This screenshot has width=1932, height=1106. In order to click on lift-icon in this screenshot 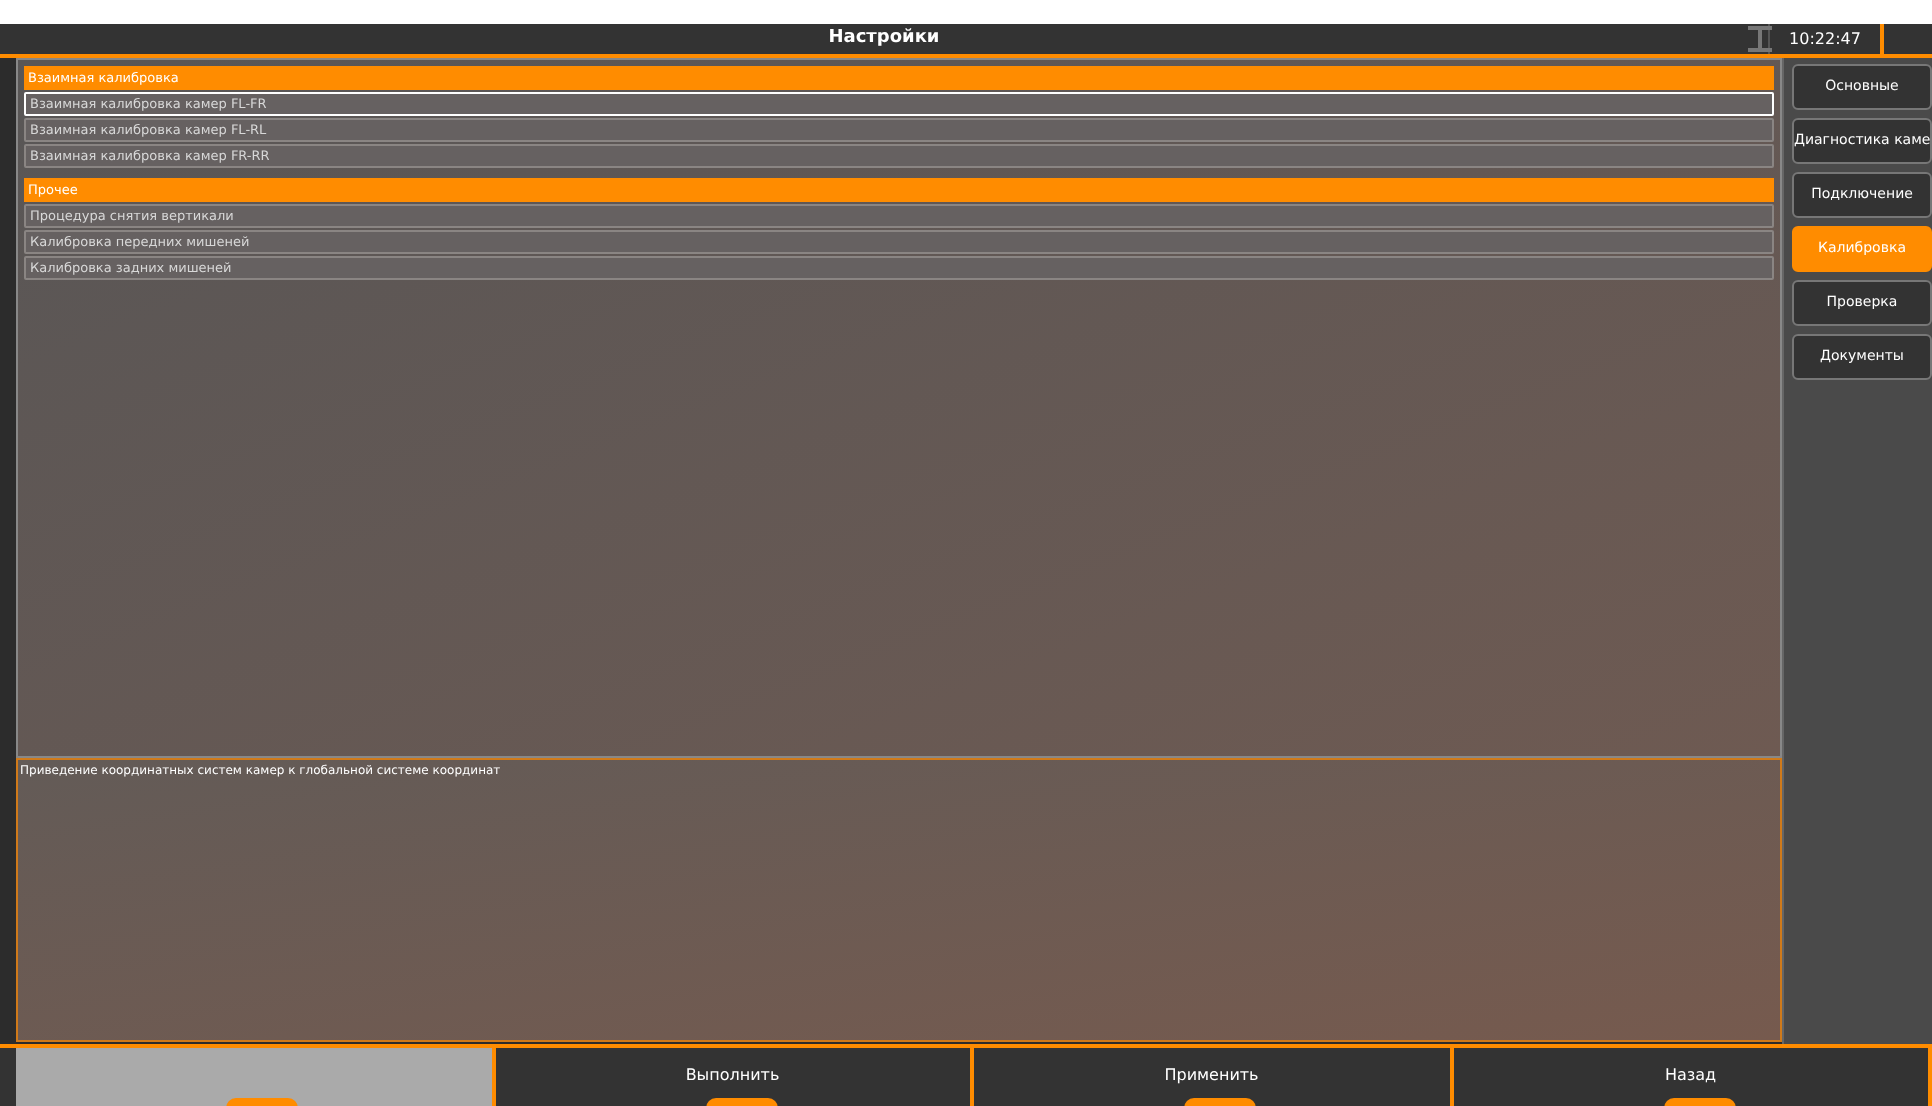, I will do `click(1760, 39)`.